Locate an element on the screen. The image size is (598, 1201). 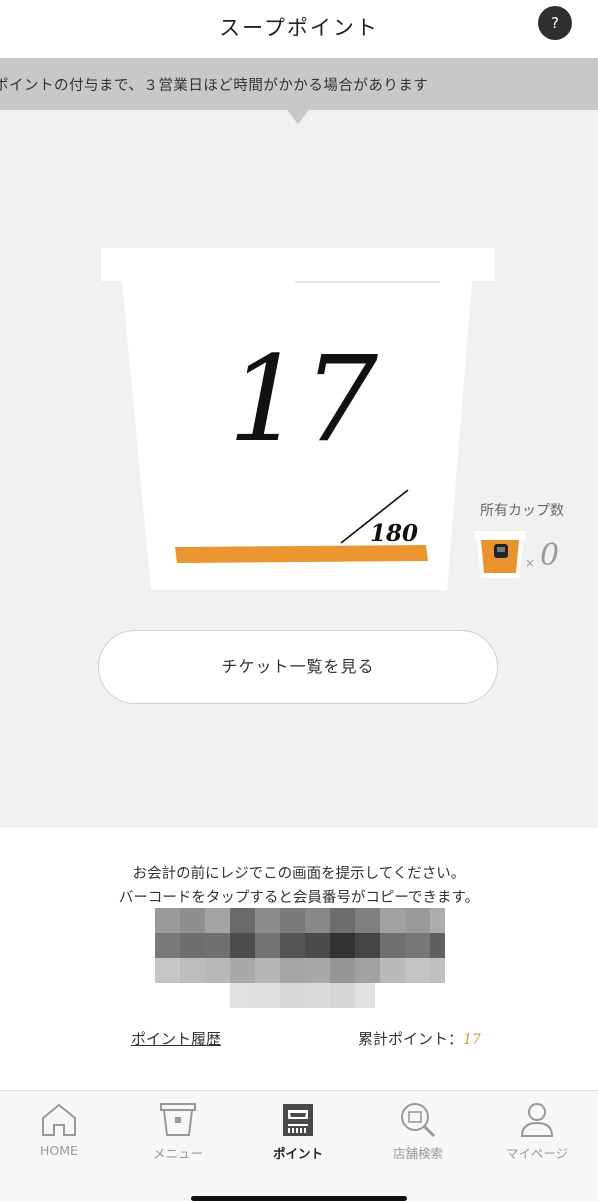
point-history-link: ポイント履歴 is located at coordinates (176, 1038).